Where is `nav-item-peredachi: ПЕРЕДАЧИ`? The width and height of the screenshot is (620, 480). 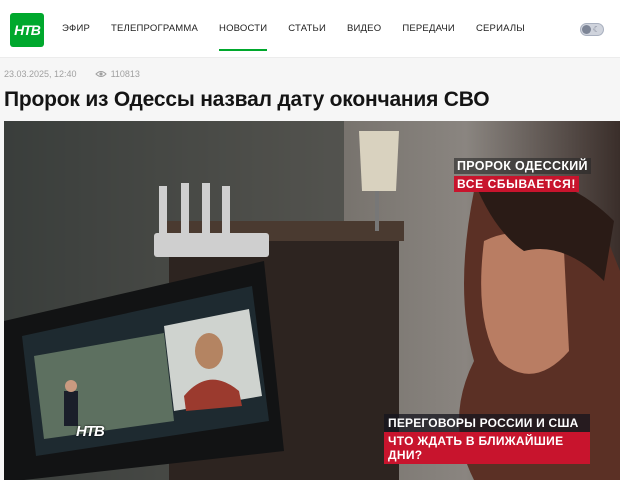 nav-item-peredachi: ПЕРЕДАЧИ is located at coordinates (428, 29).